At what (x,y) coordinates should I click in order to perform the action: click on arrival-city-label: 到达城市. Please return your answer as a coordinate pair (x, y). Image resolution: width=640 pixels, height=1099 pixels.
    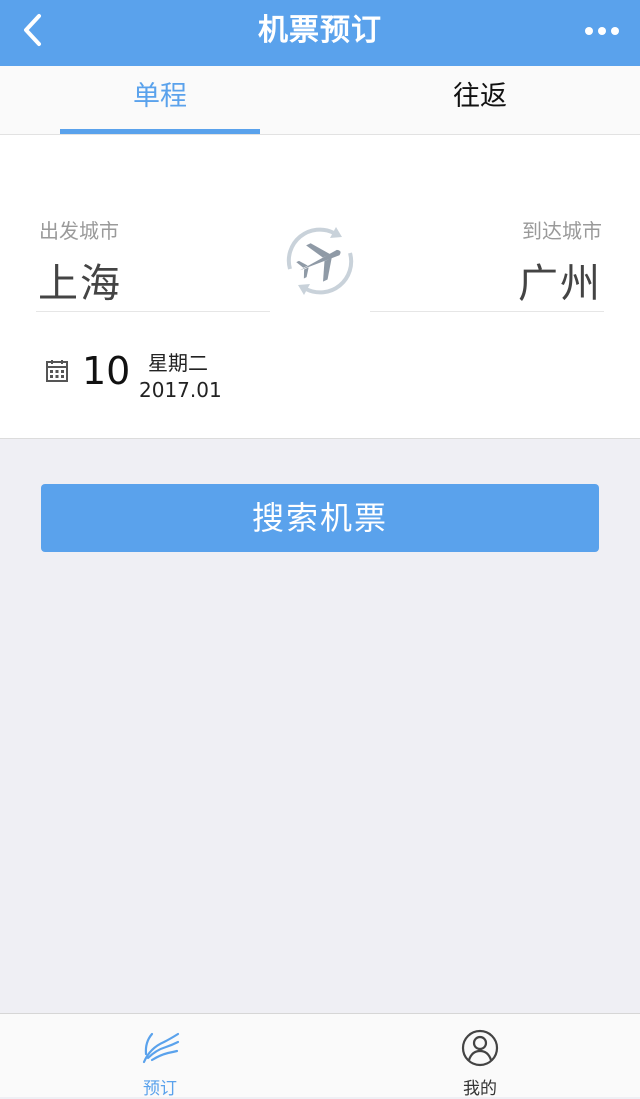
    Looking at the image, I should click on (562, 231).